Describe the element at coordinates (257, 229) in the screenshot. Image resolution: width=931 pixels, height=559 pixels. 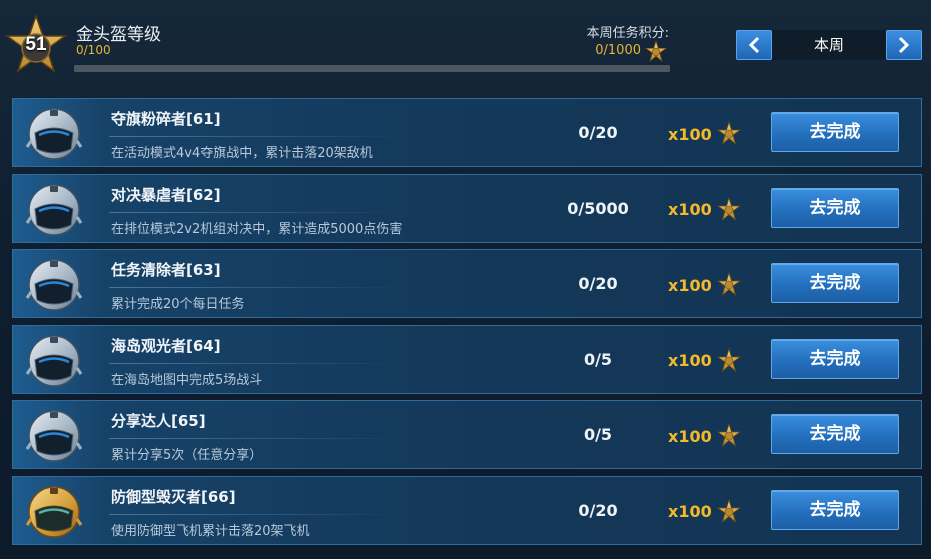
I see `task-description: 在排位模式2v2机组对决中，累计造成5000点伤害` at that location.